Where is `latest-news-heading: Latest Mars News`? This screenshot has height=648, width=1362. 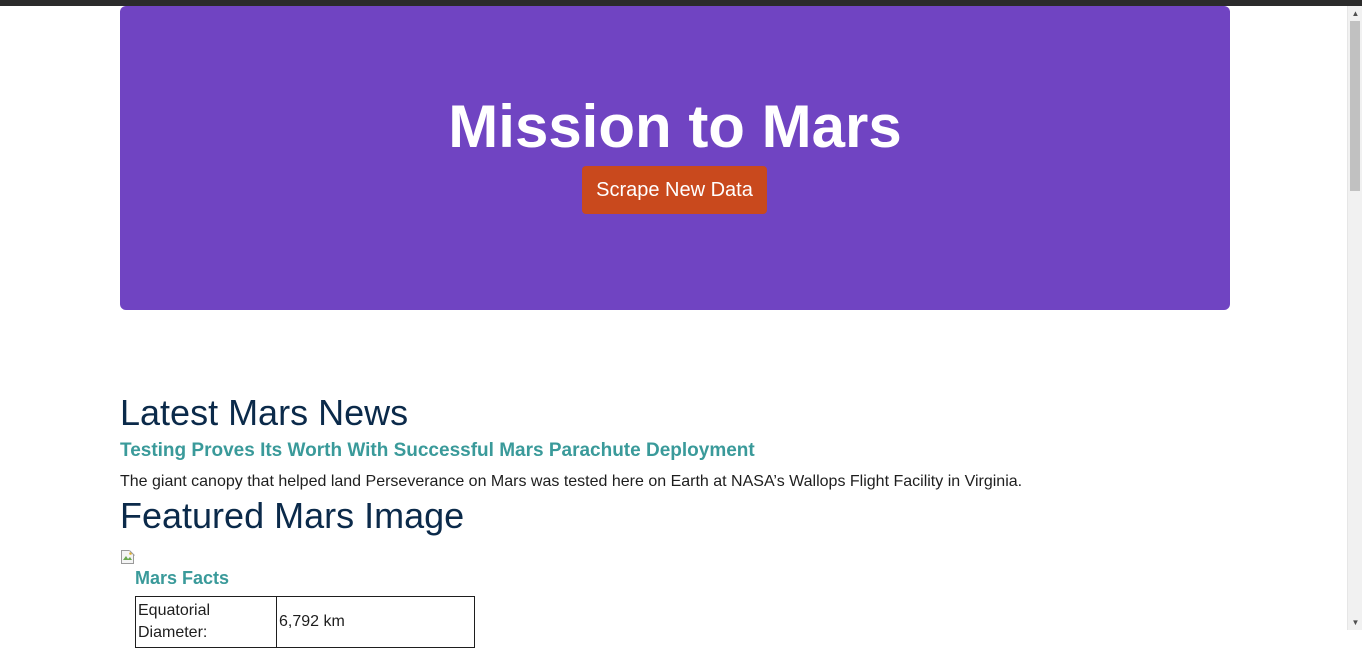
latest-news-heading: Latest Mars News is located at coordinates (264, 412).